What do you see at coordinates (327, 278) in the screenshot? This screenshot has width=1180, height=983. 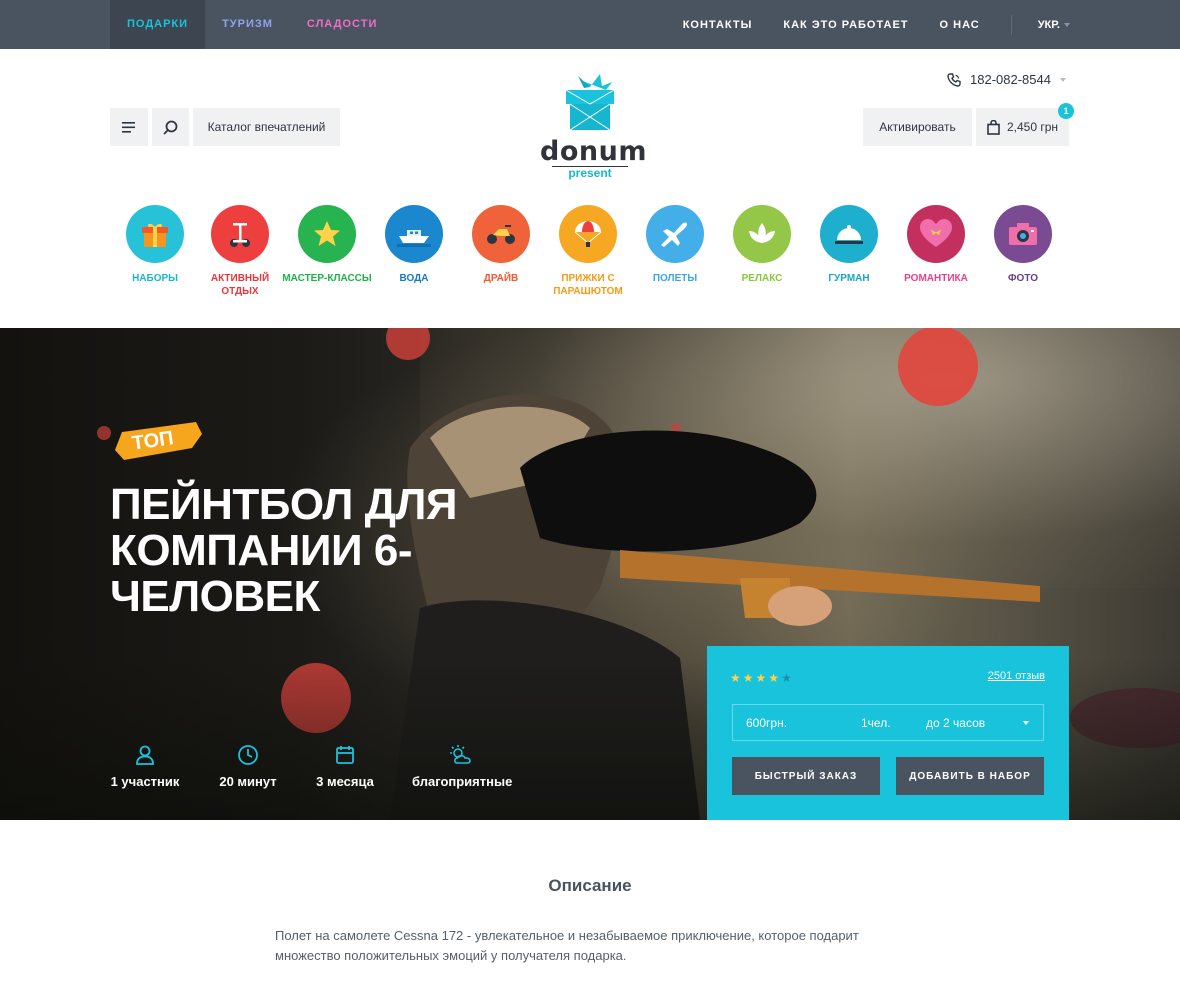 I see `category-label: МАСТЕР-КЛАССЫ` at bounding box center [327, 278].